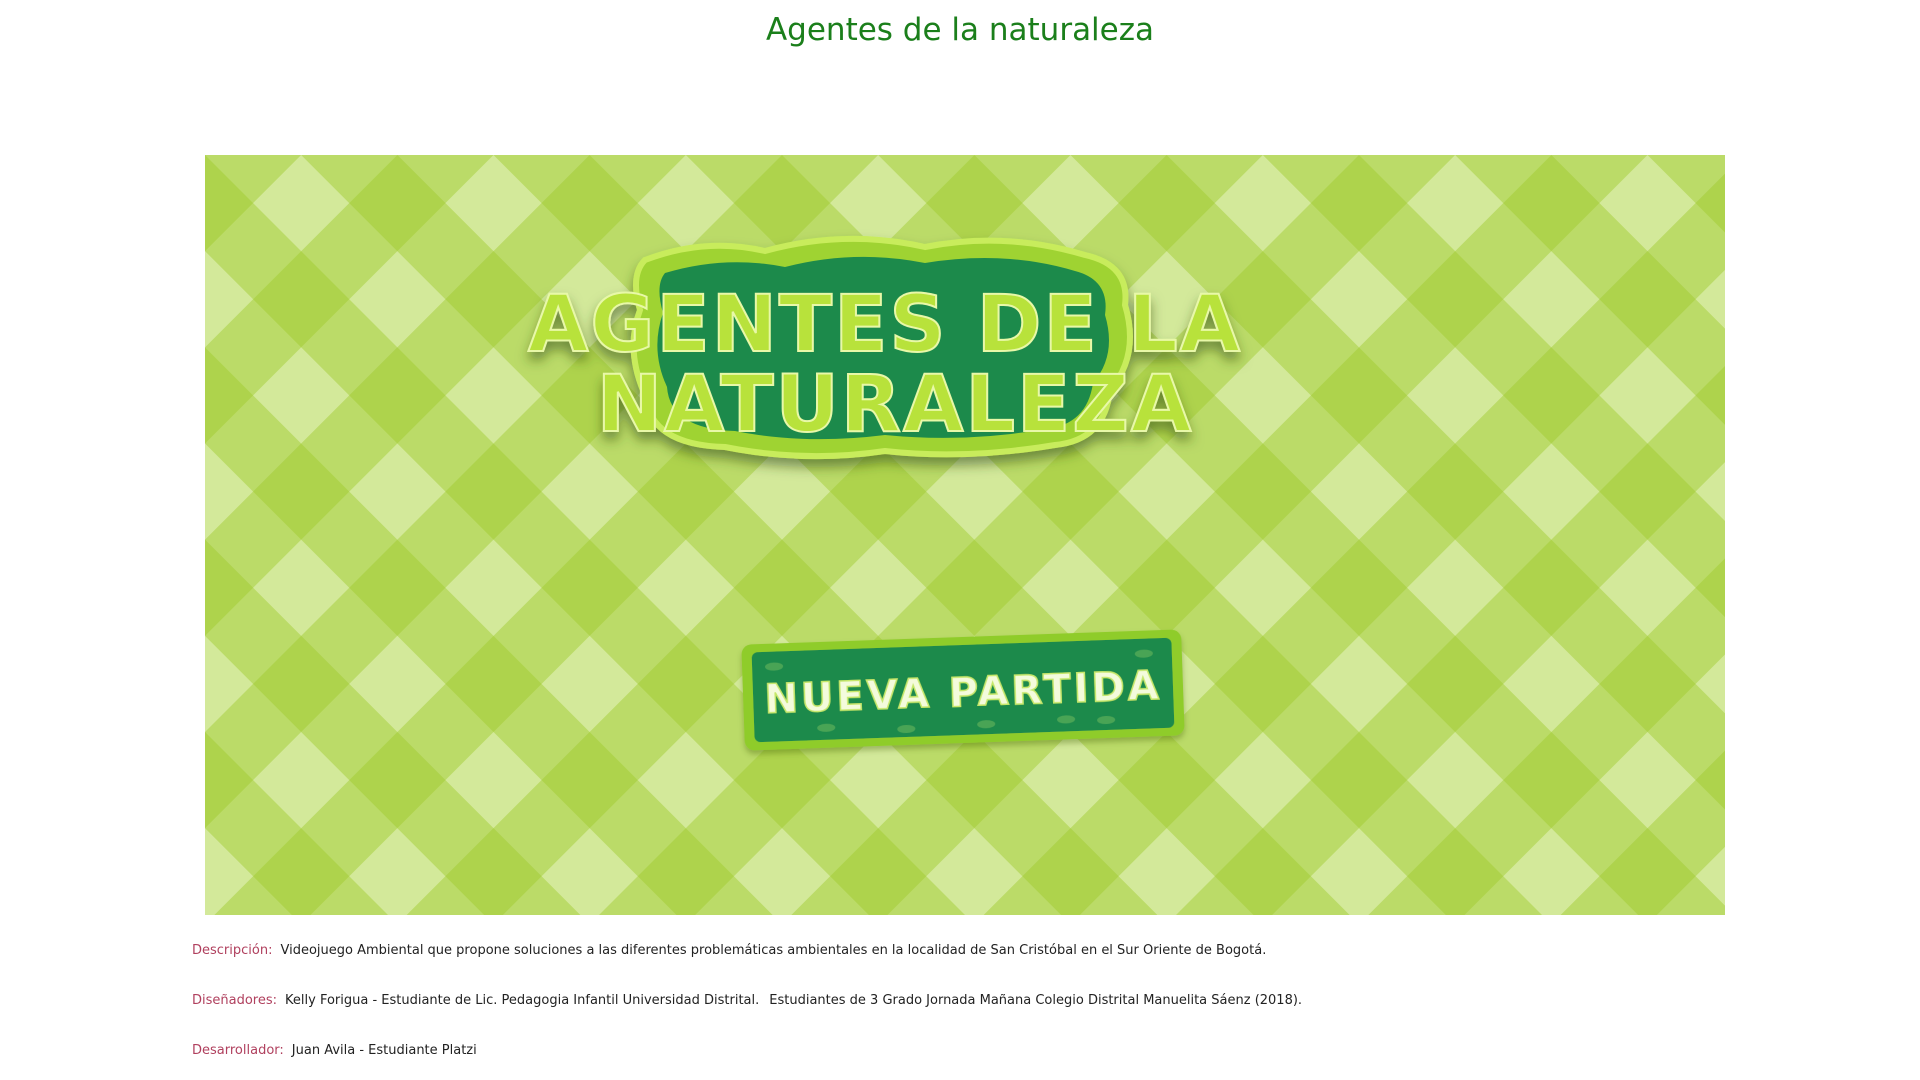 Image resolution: width=1920 pixels, height=1080 pixels. I want to click on new-game-button: NUEVA PARTIDA, so click(963, 690).